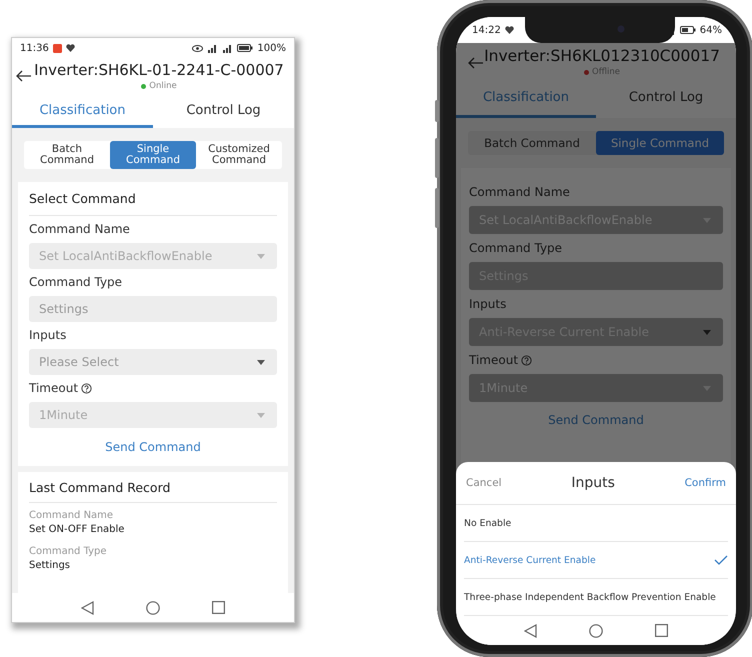  What do you see at coordinates (271, 48) in the screenshot?
I see `battery-percentage: 100%` at bounding box center [271, 48].